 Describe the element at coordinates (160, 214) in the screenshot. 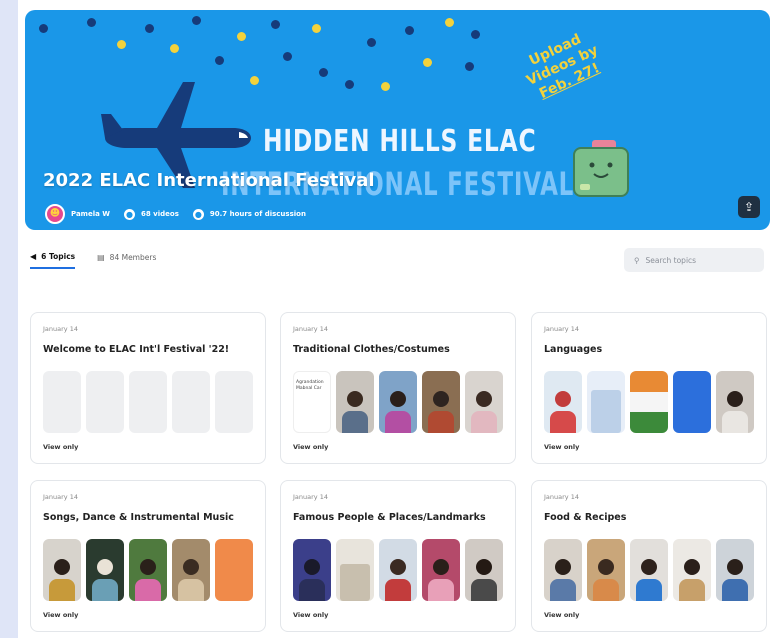

I see `video-count: 68 videos` at that location.